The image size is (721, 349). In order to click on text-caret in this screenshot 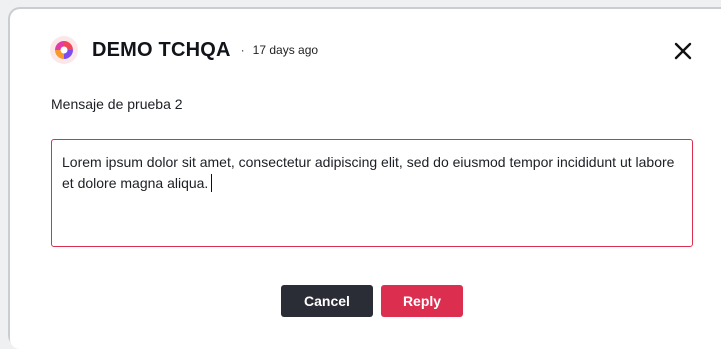, I will do `click(212, 183)`.